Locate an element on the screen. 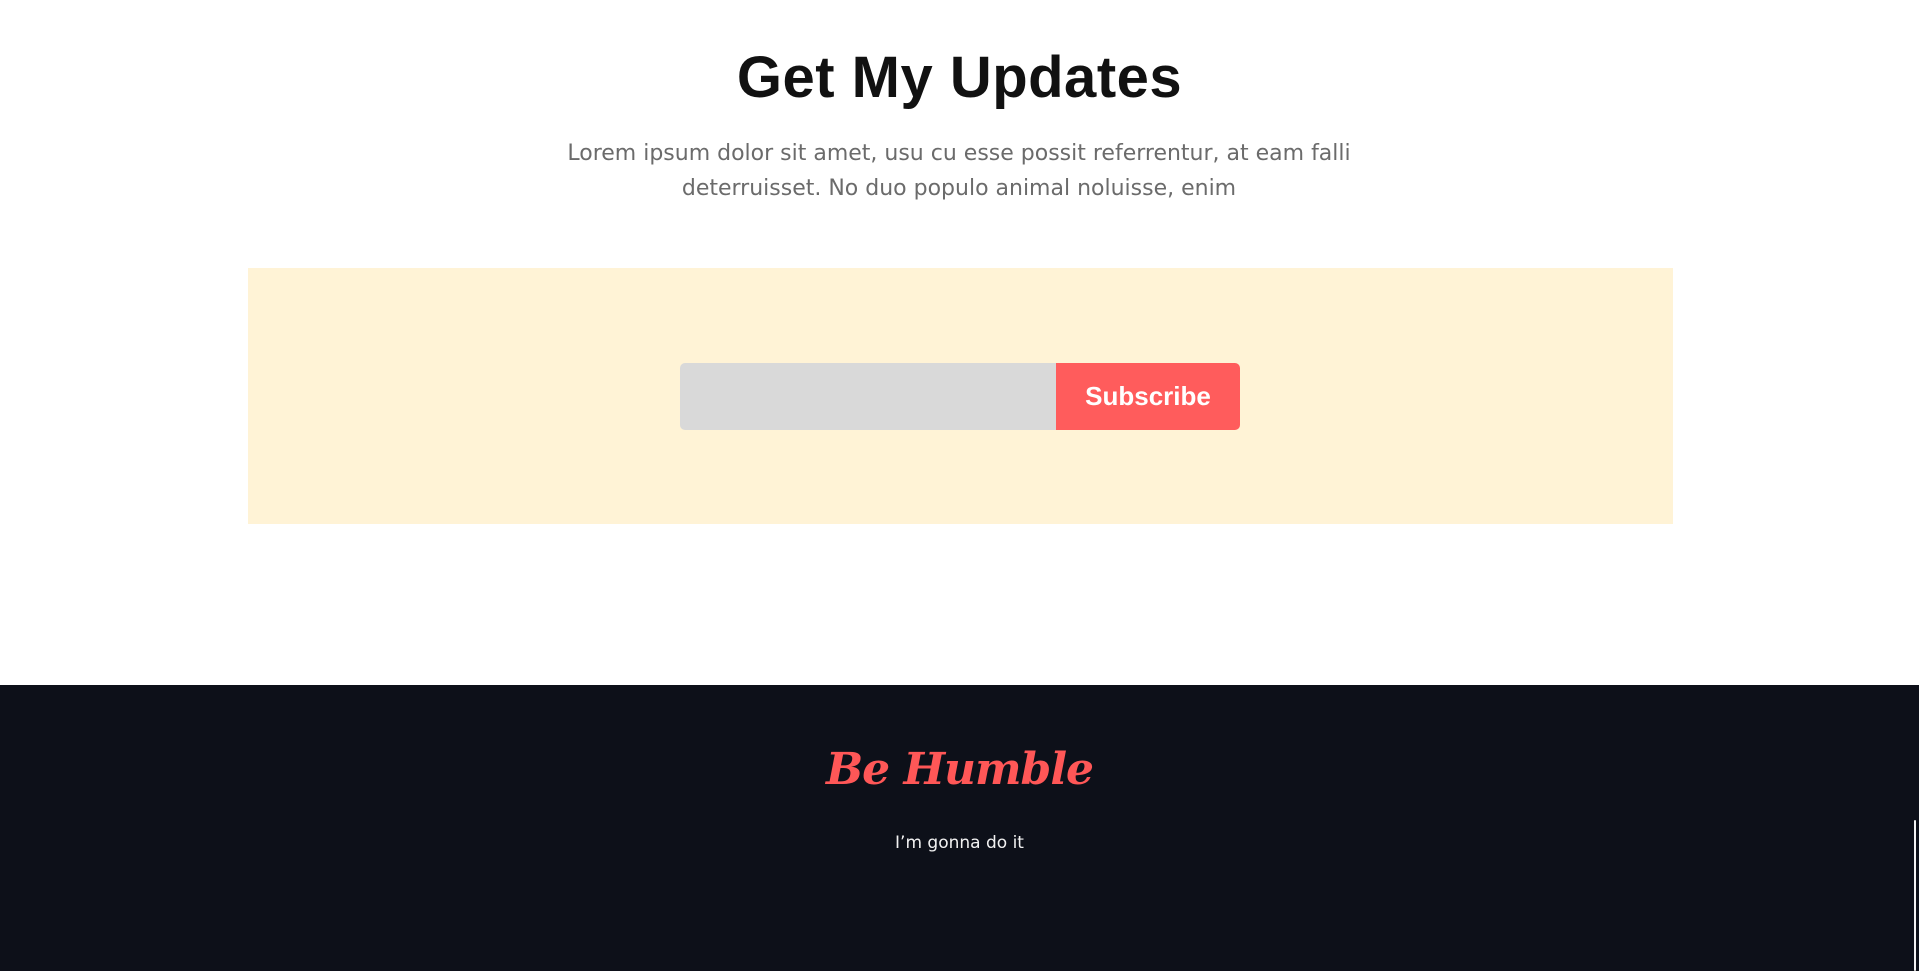 The image size is (1919, 971). subscribe-form: Subscribe is located at coordinates (960, 396).